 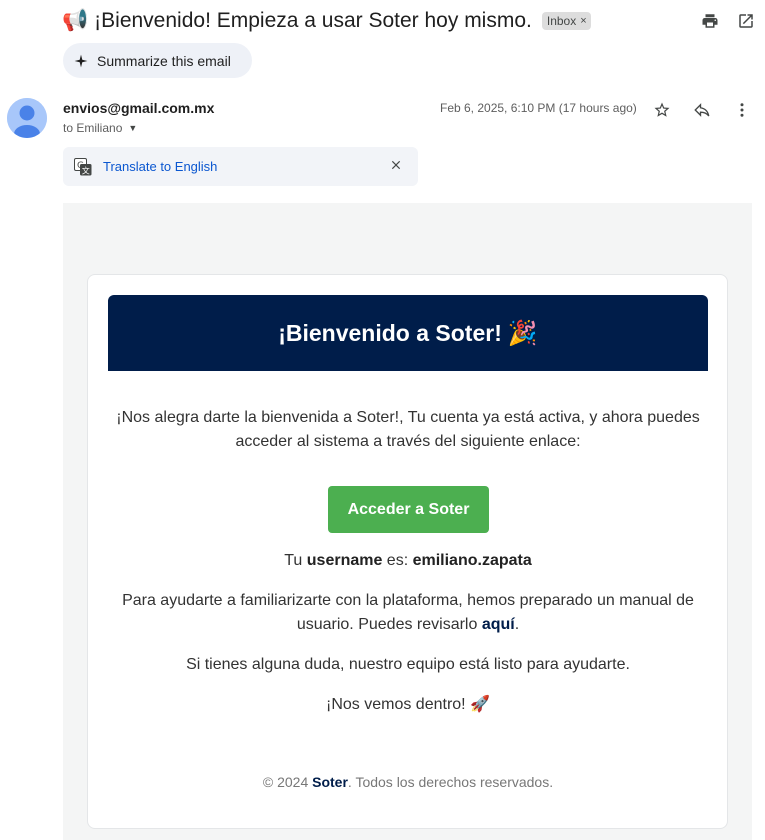 I want to click on message-actions, so click(x=702, y=110).